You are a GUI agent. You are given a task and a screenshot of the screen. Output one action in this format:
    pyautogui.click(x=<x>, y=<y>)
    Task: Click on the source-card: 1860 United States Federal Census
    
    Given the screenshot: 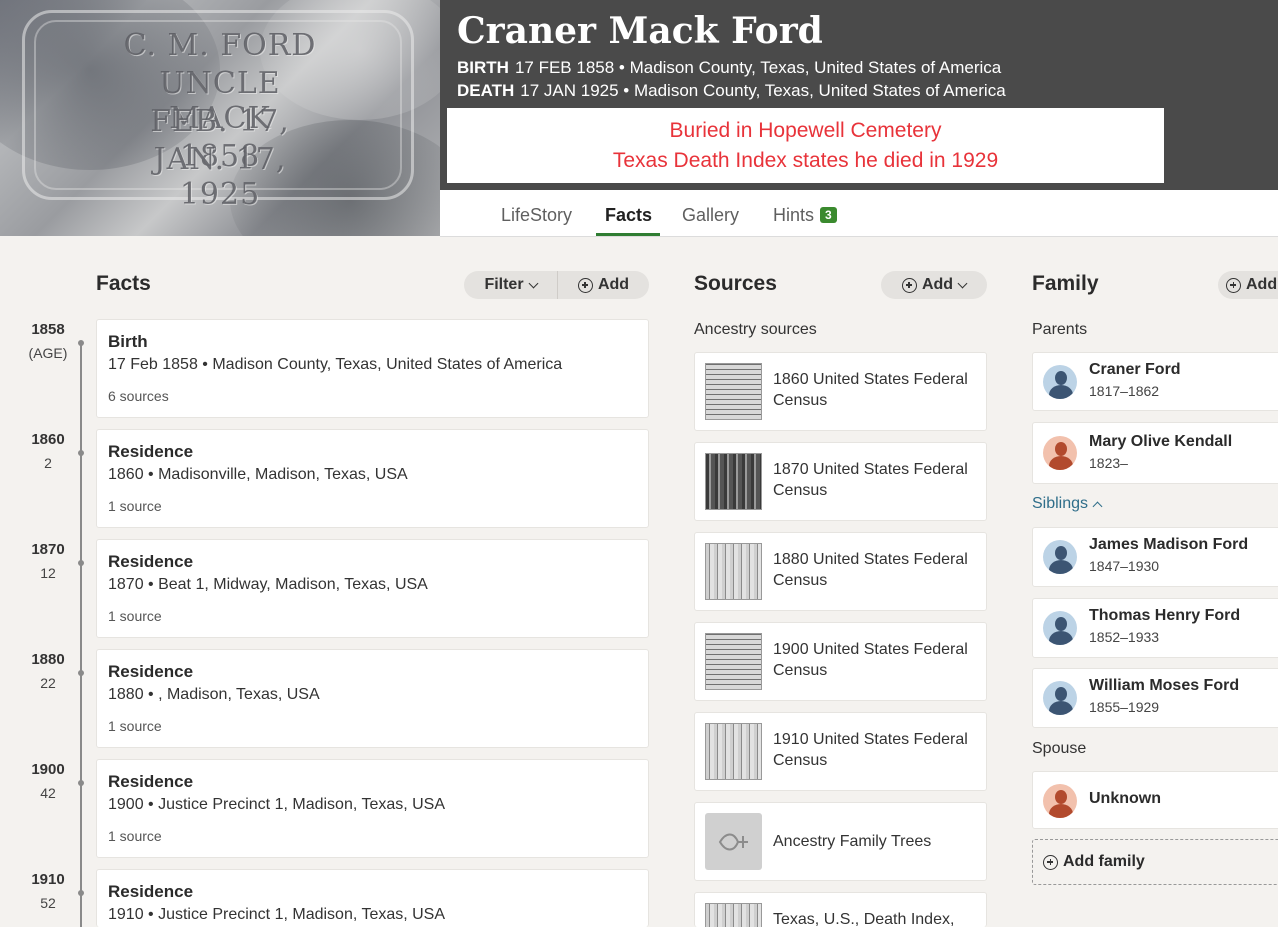 What is the action you would take?
    pyautogui.click(x=840, y=391)
    